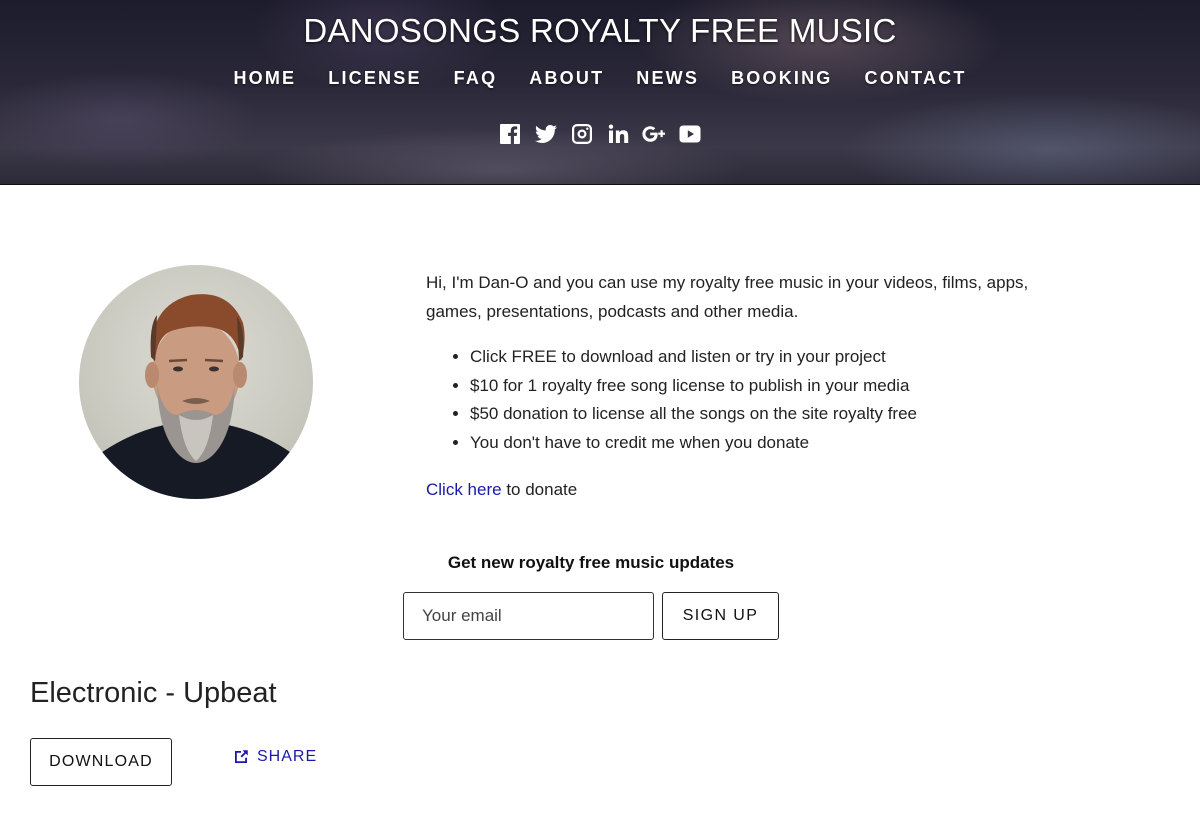 This screenshot has width=1200, height=822. I want to click on google-plus-icon, so click(654, 134).